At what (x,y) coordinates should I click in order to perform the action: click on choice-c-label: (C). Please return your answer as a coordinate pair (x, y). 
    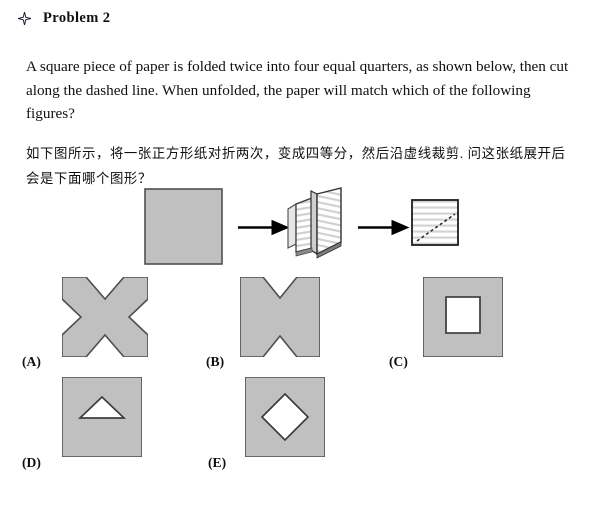
    Looking at the image, I should click on (398, 361).